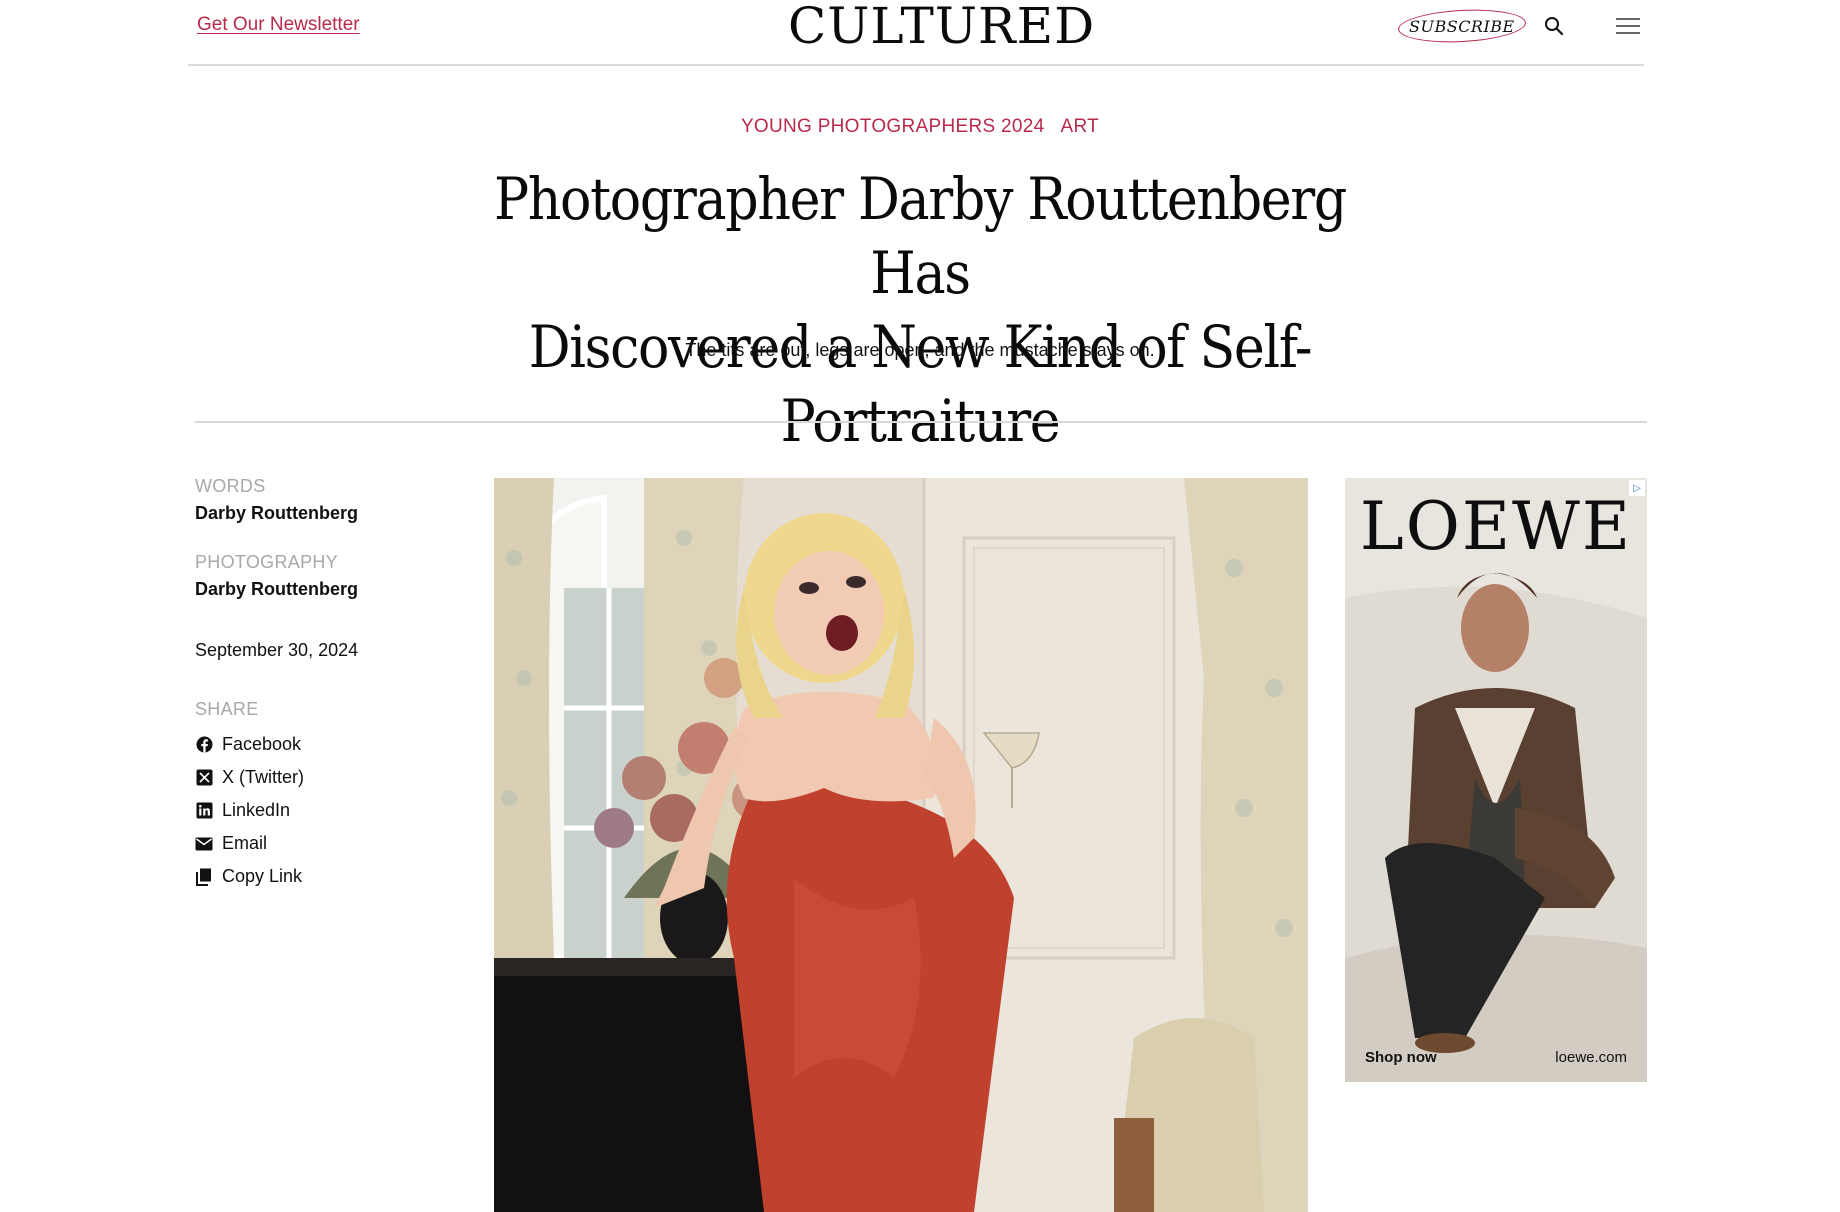  What do you see at coordinates (204, 877) in the screenshot?
I see `copy-link-icon` at bounding box center [204, 877].